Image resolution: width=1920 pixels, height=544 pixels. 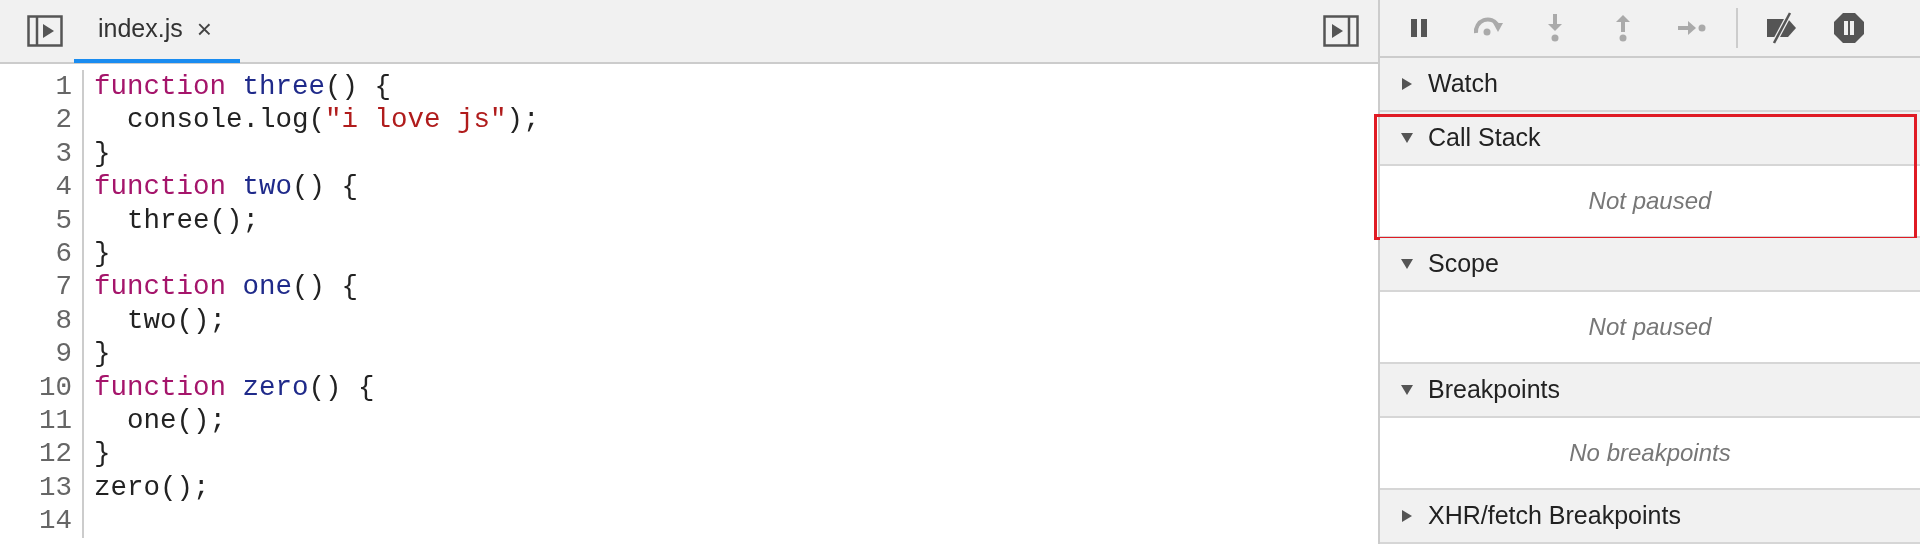 I want to click on empty-message: No breakpoints, so click(x=1650, y=453).